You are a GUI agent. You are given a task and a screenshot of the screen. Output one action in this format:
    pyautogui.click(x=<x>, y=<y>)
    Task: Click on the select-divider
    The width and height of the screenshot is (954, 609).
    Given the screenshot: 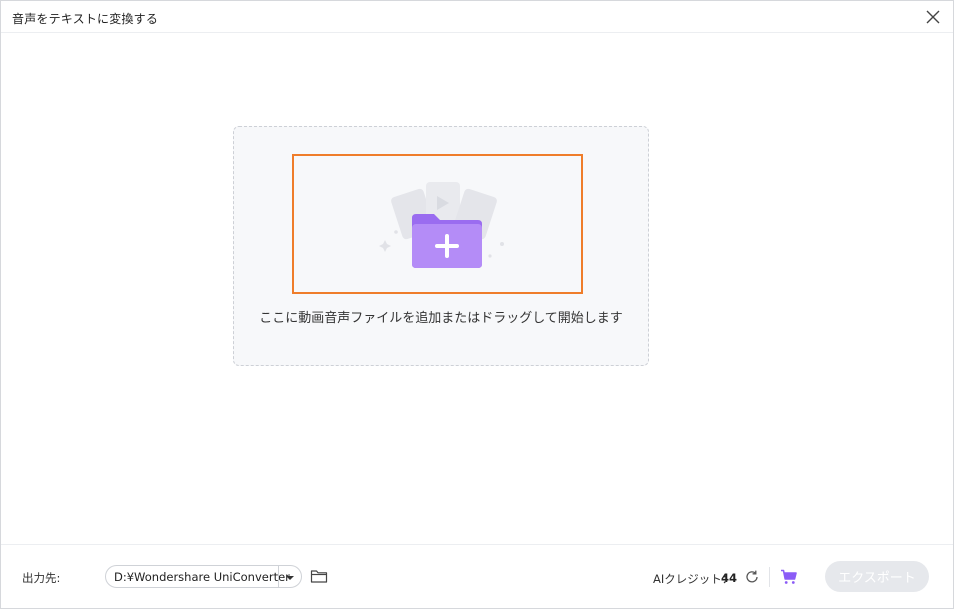 What is the action you would take?
    pyautogui.click(x=278, y=576)
    